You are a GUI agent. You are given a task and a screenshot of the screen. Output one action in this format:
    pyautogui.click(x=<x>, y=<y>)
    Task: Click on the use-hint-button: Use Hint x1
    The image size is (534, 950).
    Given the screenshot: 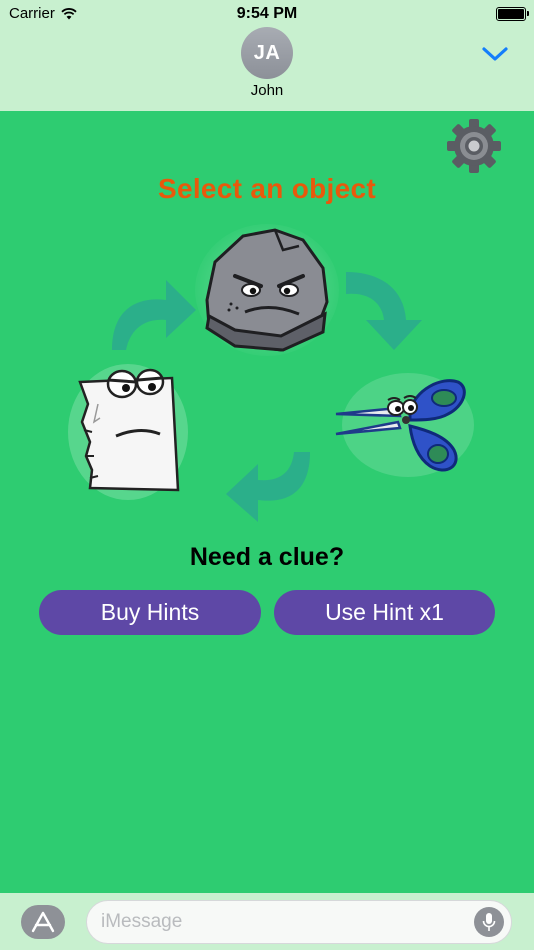 What is the action you would take?
    pyautogui.click(x=384, y=612)
    